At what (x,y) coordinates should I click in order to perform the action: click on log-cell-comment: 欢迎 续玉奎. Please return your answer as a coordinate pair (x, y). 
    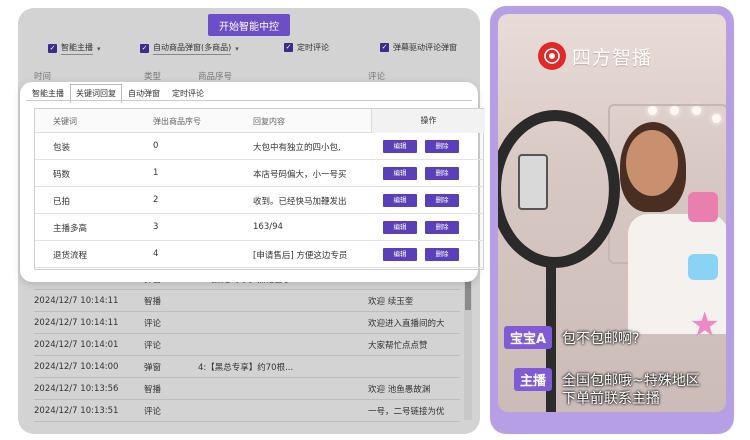
    Looking at the image, I should click on (391, 301).